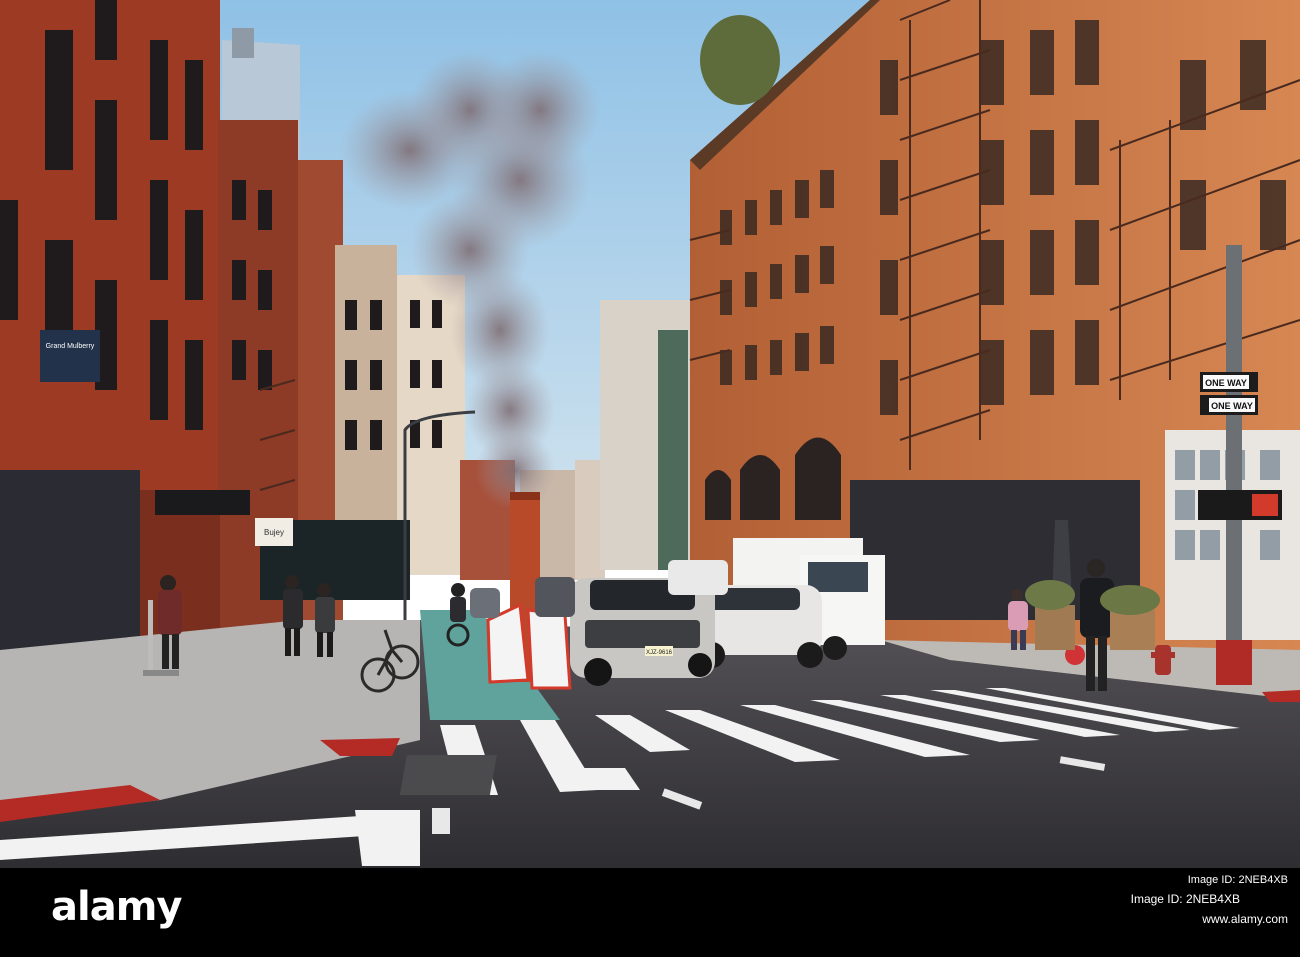 This screenshot has height=957, width=1300. What do you see at coordinates (1237, 880) in the screenshot?
I see `image-id-label: Image ID: 2NEB4XB` at bounding box center [1237, 880].